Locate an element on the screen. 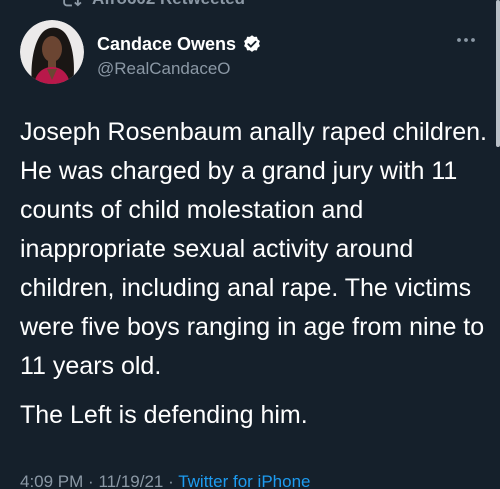  author-name-row: Candace Owens is located at coordinates (179, 44).